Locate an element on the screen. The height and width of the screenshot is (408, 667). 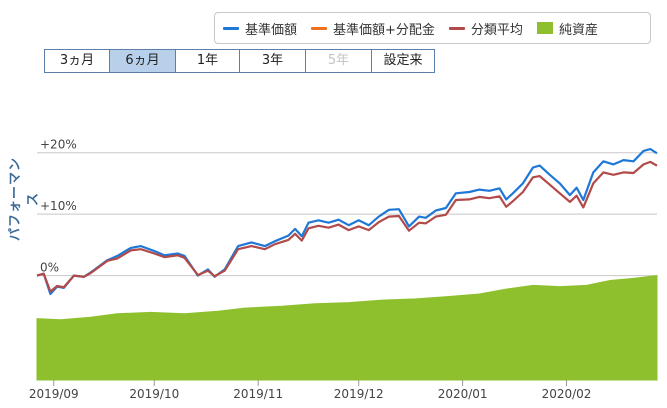
legend-item-base: 基準価額 is located at coordinates (260, 28).